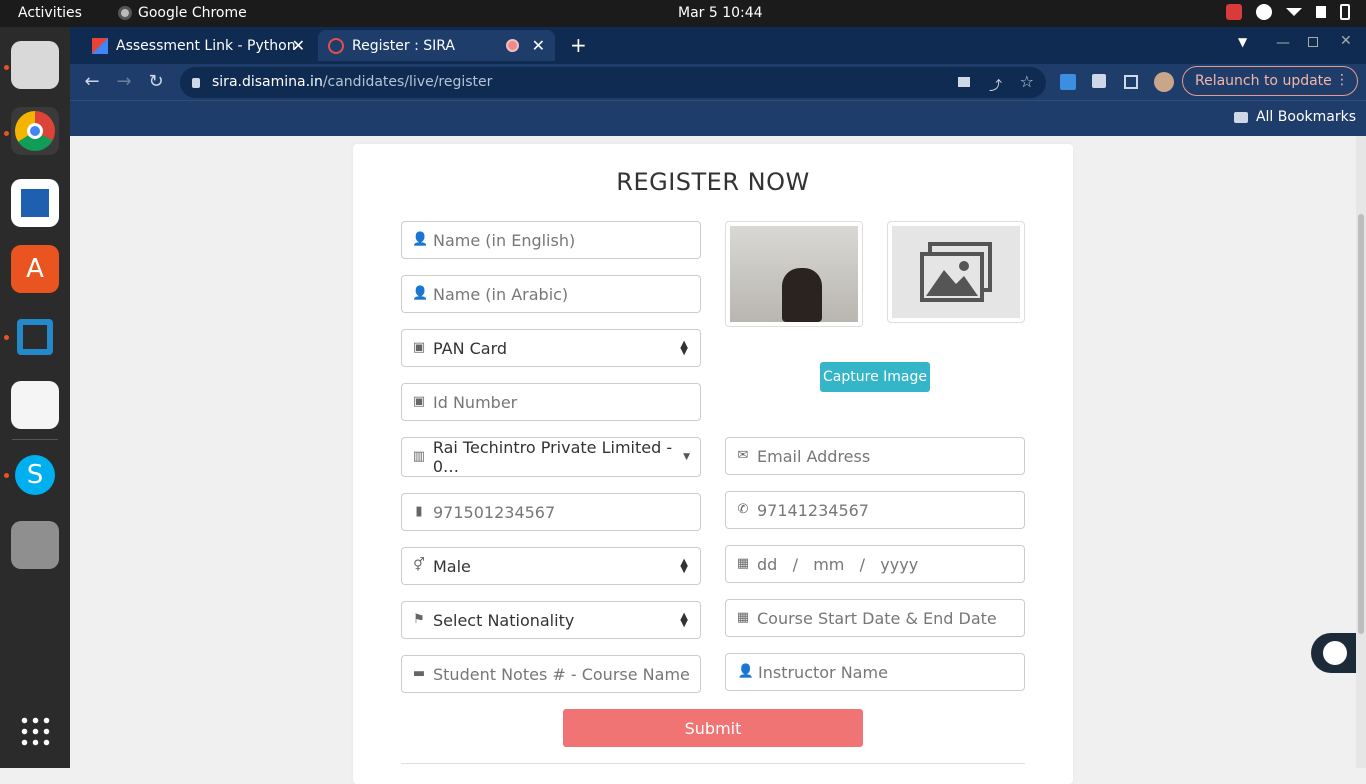  I want to click on share-icon: ⤴, so click(995, 84).